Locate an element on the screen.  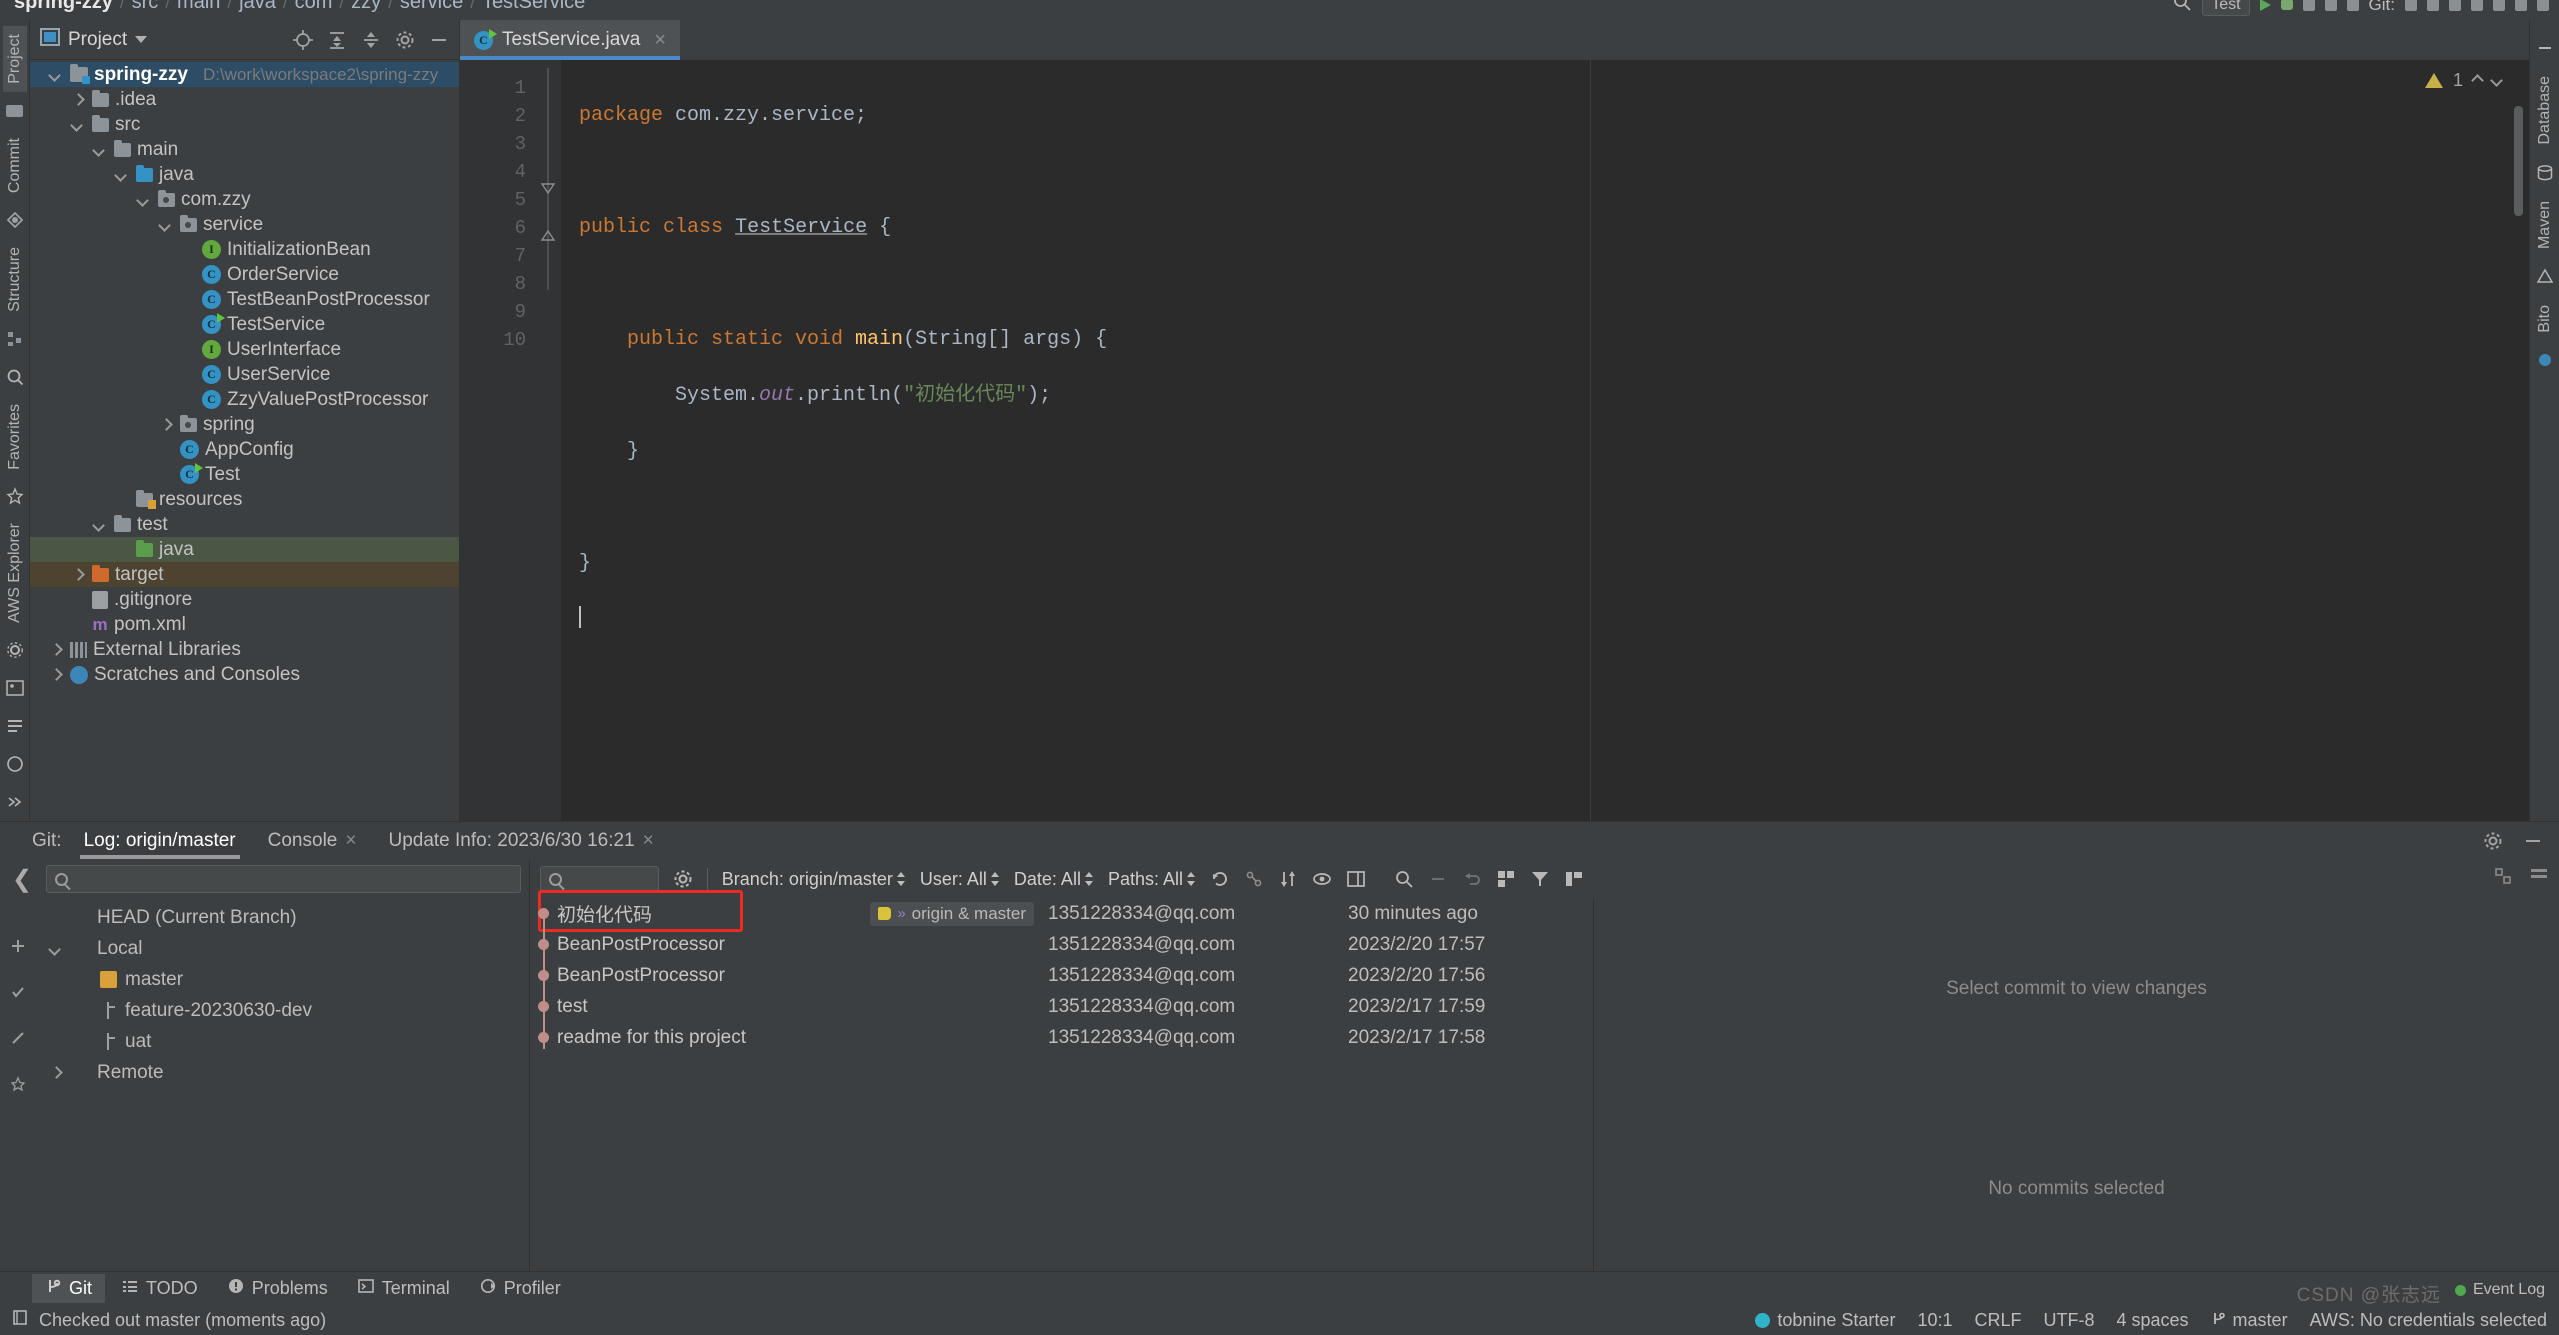
chevron-down-icon is located at coordinates (141, 39).